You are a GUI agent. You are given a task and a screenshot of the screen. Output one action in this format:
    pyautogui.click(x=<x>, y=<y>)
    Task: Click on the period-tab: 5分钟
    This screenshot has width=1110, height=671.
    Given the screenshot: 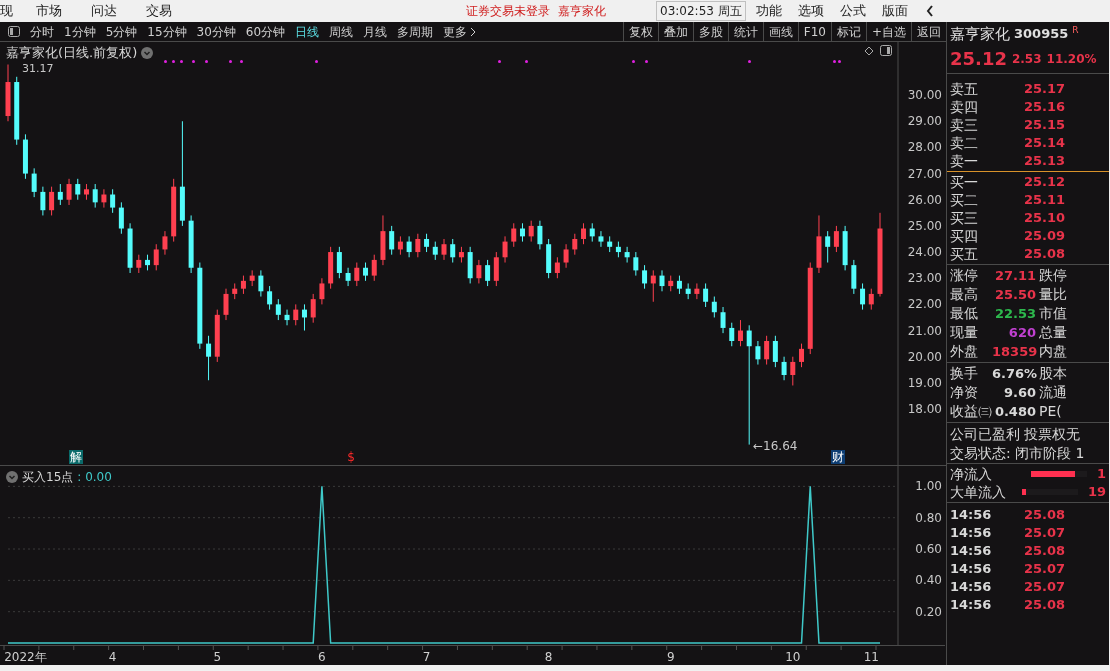 What is the action you would take?
    pyautogui.click(x=121, y=31)
    